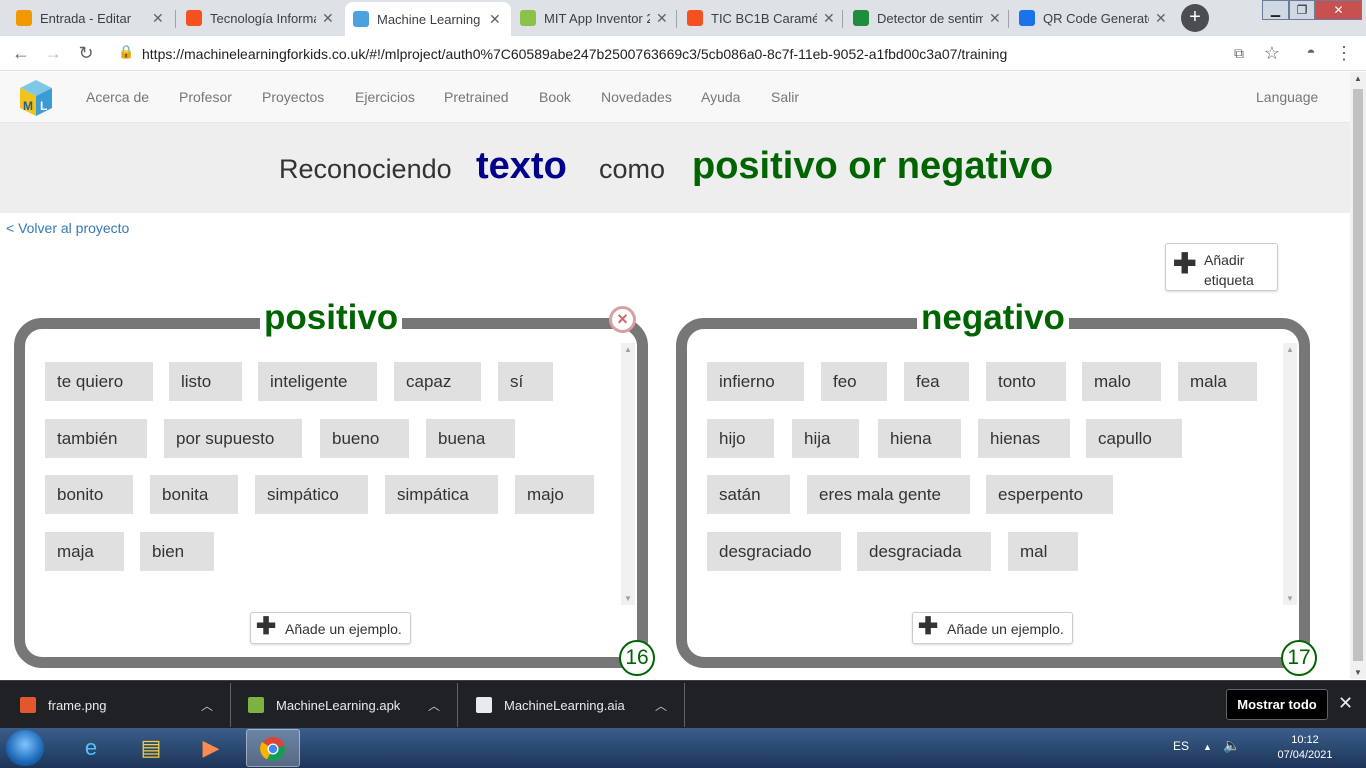 The width and height of the screenshot is (1366, 768). Describe the element at coordinates (576, 705) in the screenshot. I see `download-item: MachineLearning.aia ︿` at that location.